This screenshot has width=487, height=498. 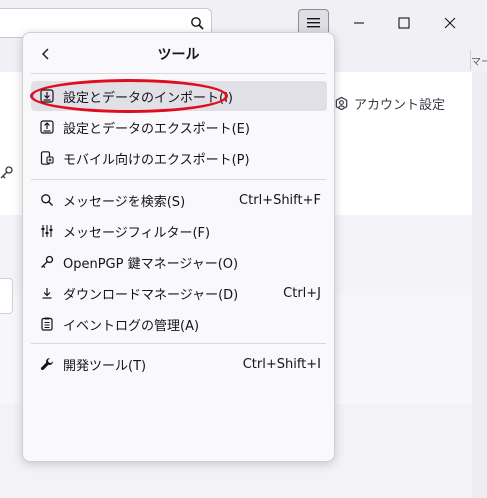 What do you see at coordinates (47, 293) in the screenshot?
I see `download-icon` at bounding box center [47, 293].